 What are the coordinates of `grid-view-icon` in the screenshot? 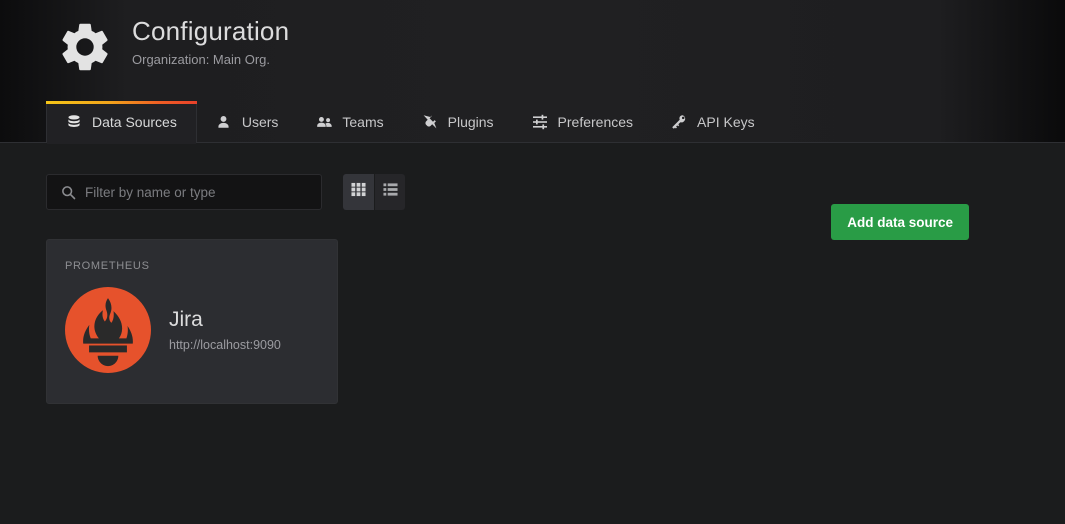 It's located at (358, 192).